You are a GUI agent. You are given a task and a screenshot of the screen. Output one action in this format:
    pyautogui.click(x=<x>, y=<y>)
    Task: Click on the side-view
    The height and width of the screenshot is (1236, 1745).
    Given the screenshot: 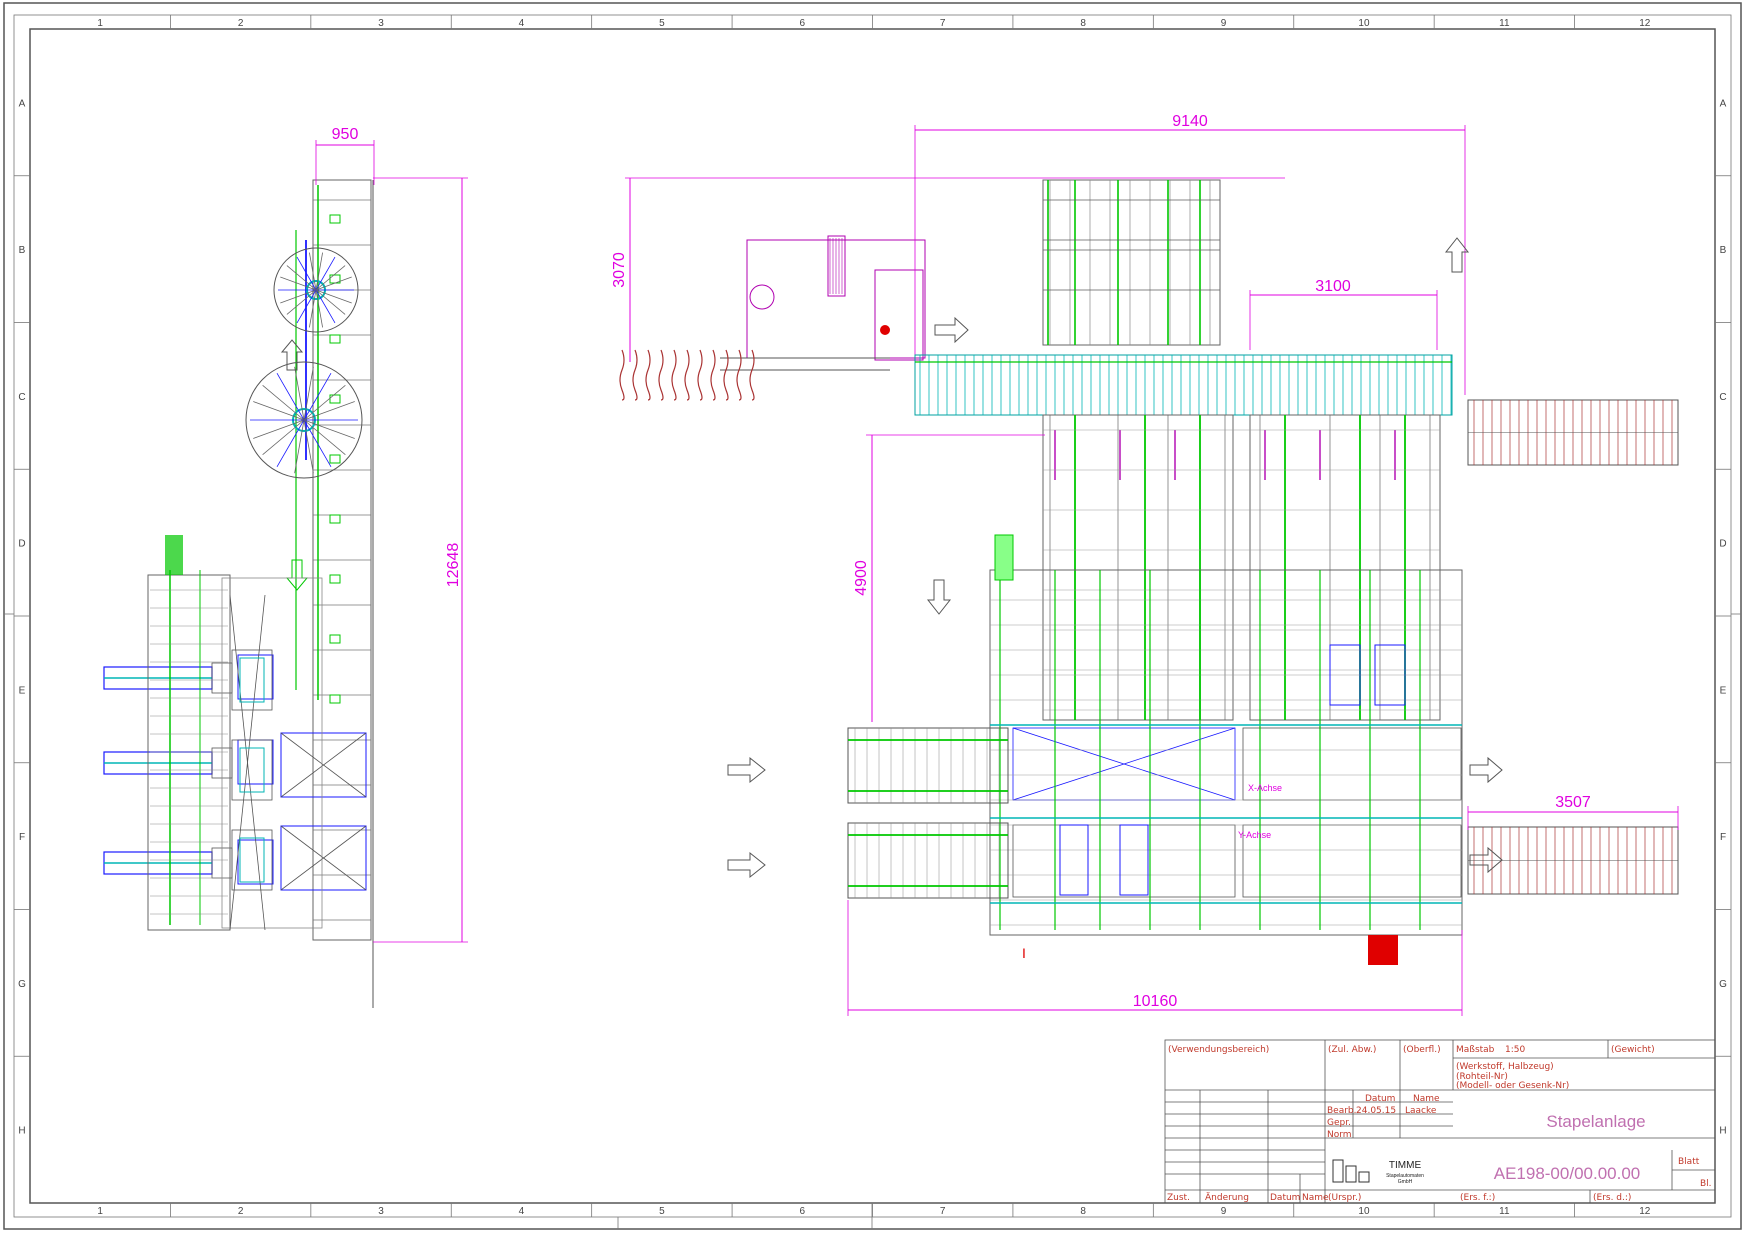 What is the action you would take?
    pyautogui.click(x=238, y=593)
    